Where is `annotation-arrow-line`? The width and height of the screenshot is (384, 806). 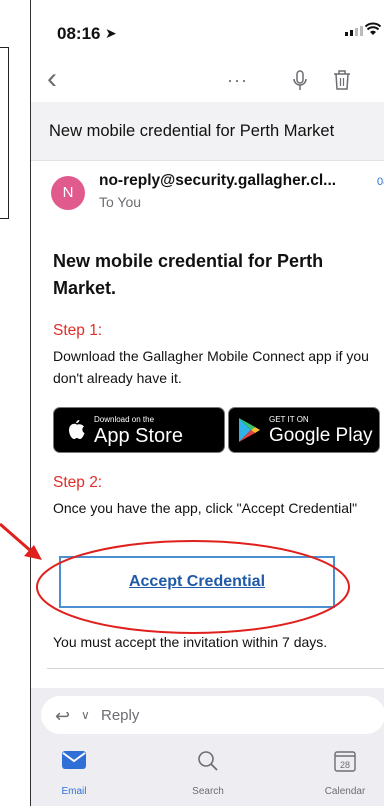 annotation-arrow-line is located at coordinates (16, 538).